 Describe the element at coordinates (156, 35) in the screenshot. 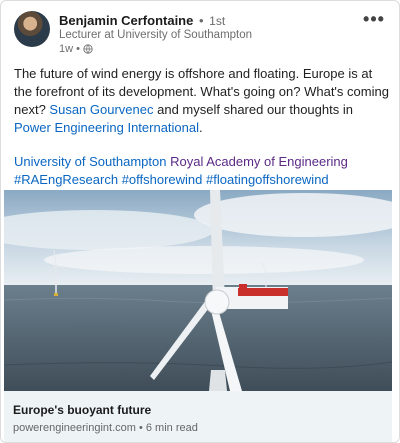

I see `author-headline: Lecturer at University of Southampton` at that location.